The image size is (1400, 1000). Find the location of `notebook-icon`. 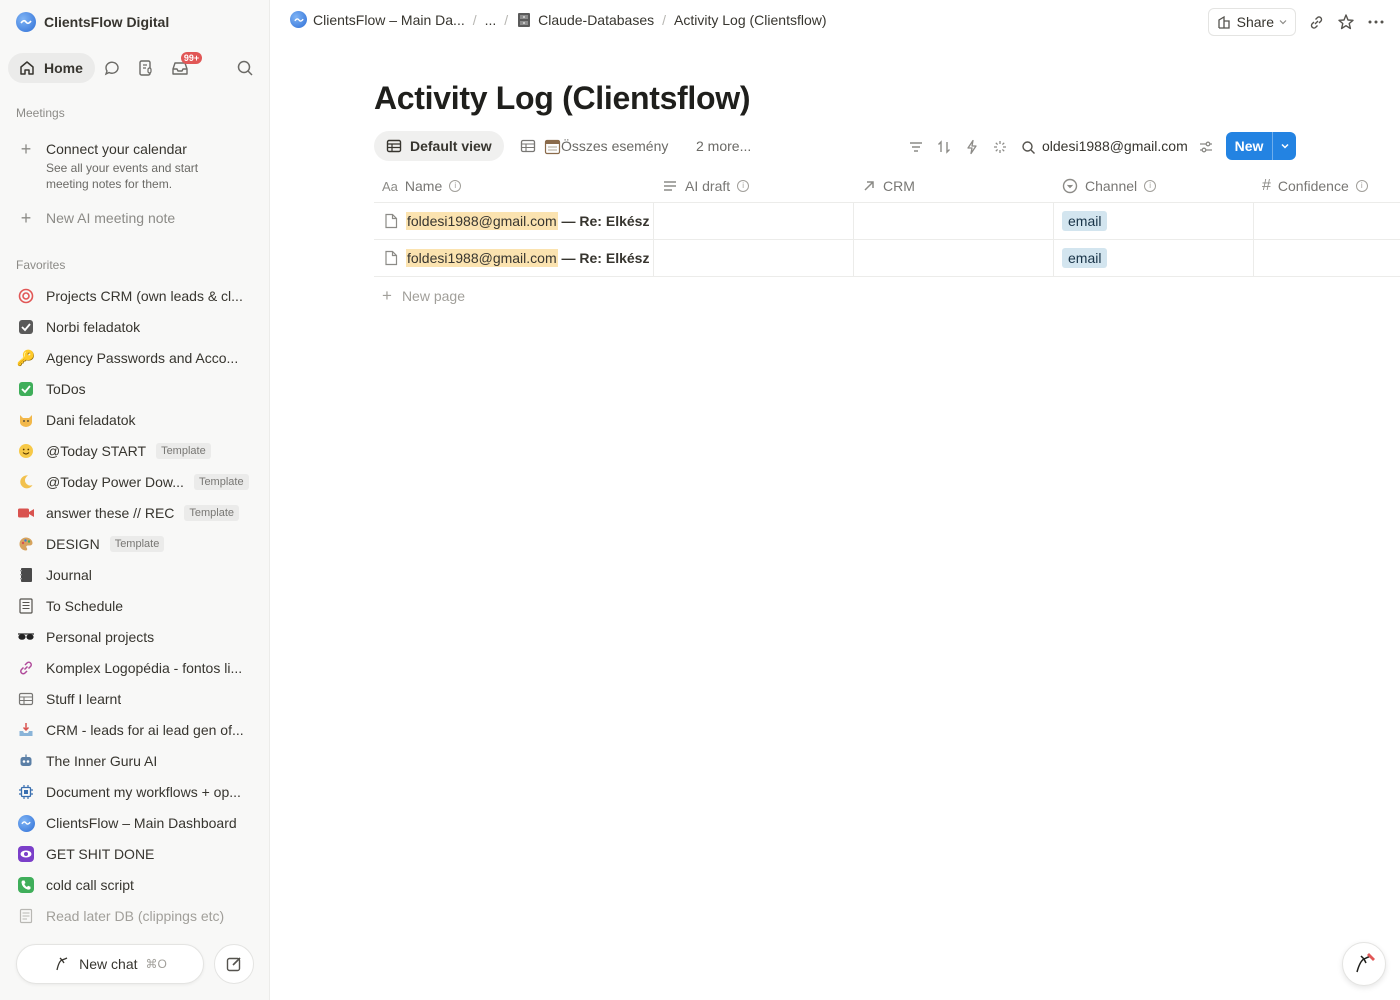

notebook-icon is located at coordinates (26, 575).